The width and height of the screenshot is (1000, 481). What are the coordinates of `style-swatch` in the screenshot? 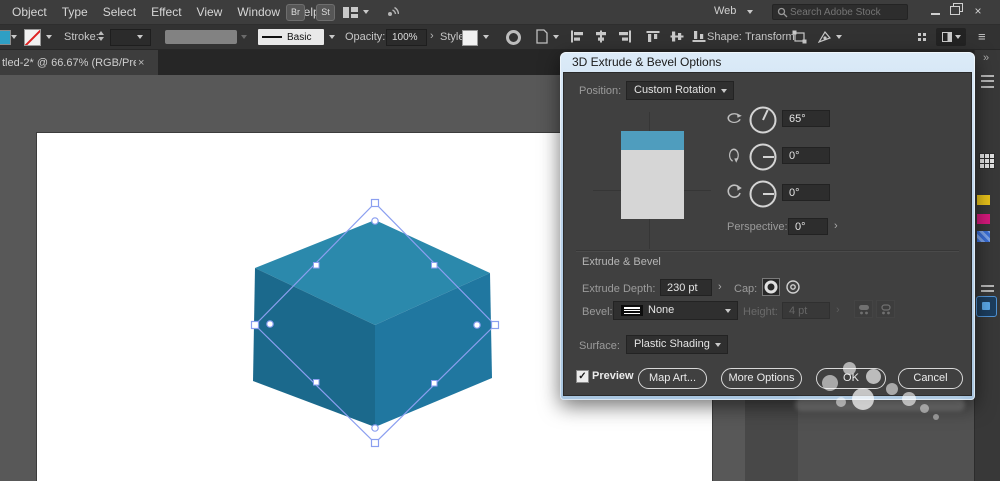 It's located at (470, 38).